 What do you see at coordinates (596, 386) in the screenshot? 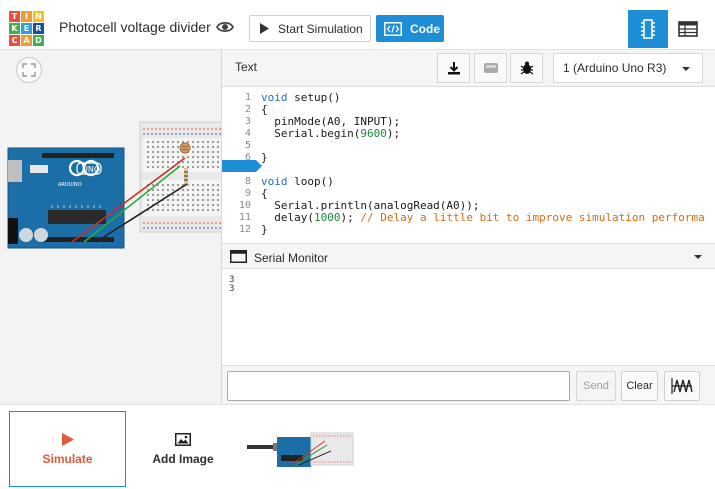
I see `send-button: Send` at bounding box center [596, 386].